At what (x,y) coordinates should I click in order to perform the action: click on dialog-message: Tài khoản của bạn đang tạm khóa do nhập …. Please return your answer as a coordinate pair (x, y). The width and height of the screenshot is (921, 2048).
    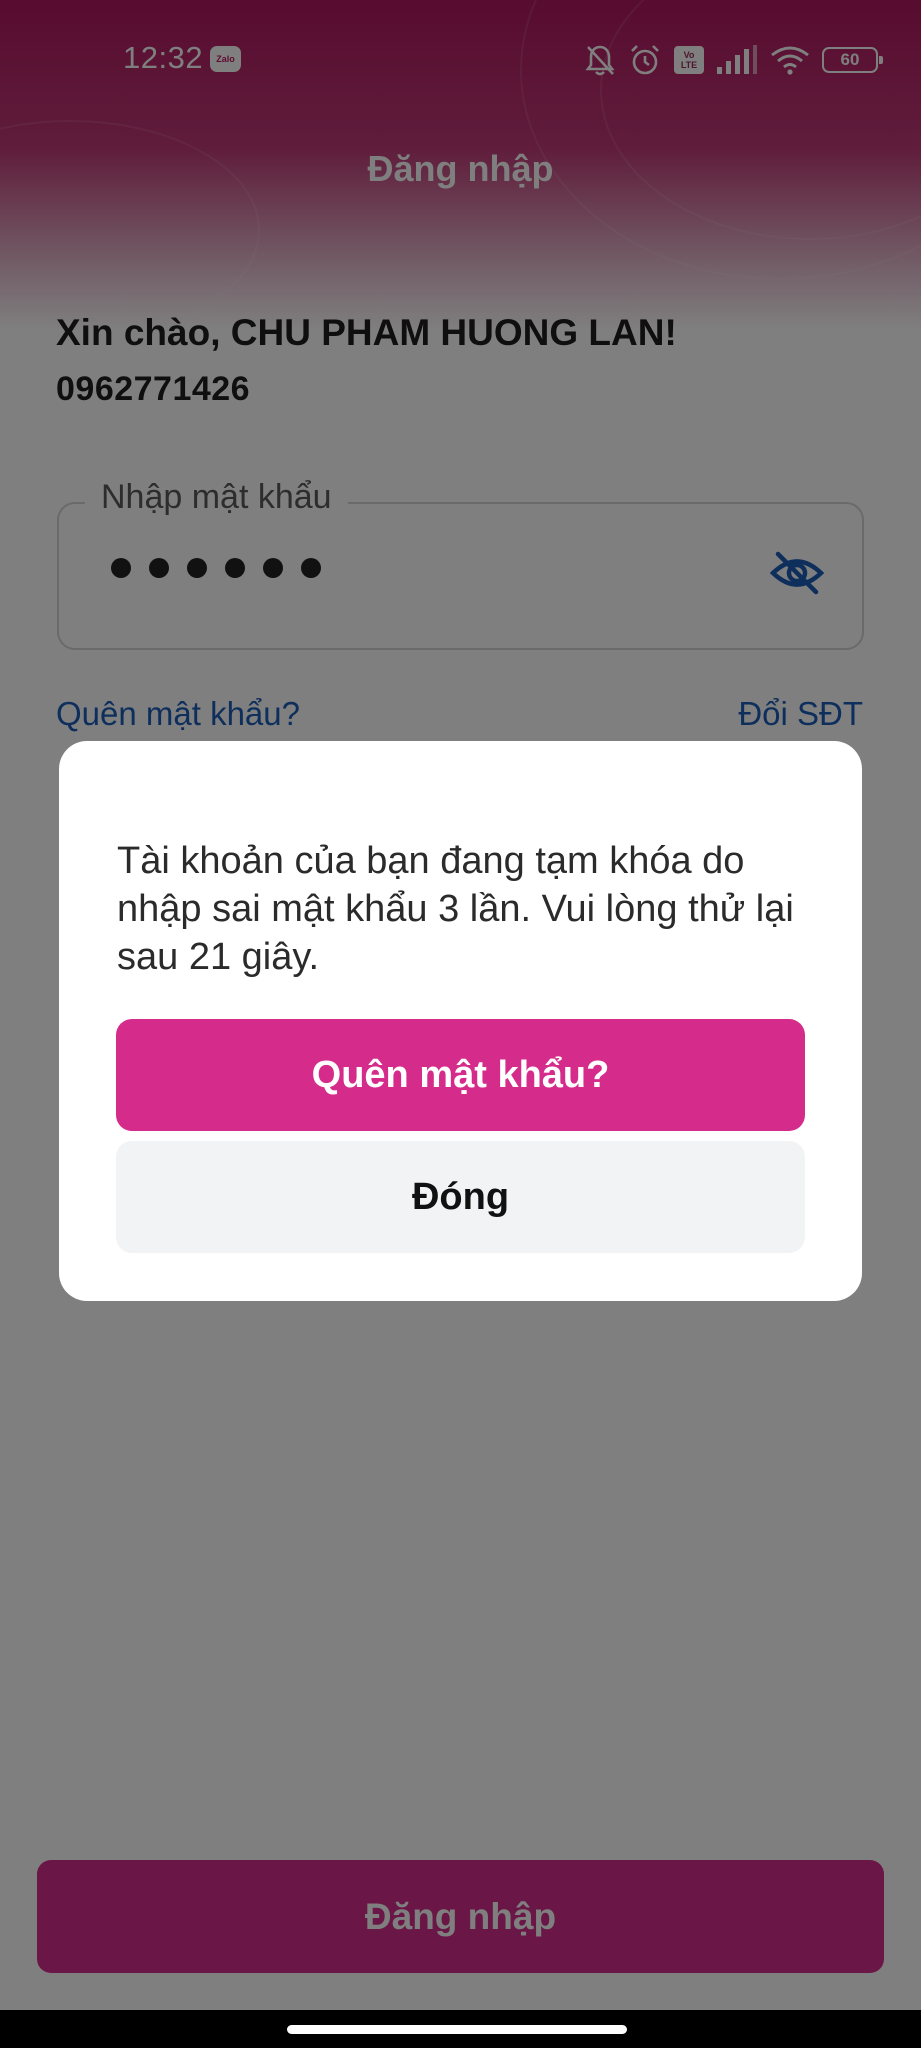
    Looking at the image, I should click on (455, 909).